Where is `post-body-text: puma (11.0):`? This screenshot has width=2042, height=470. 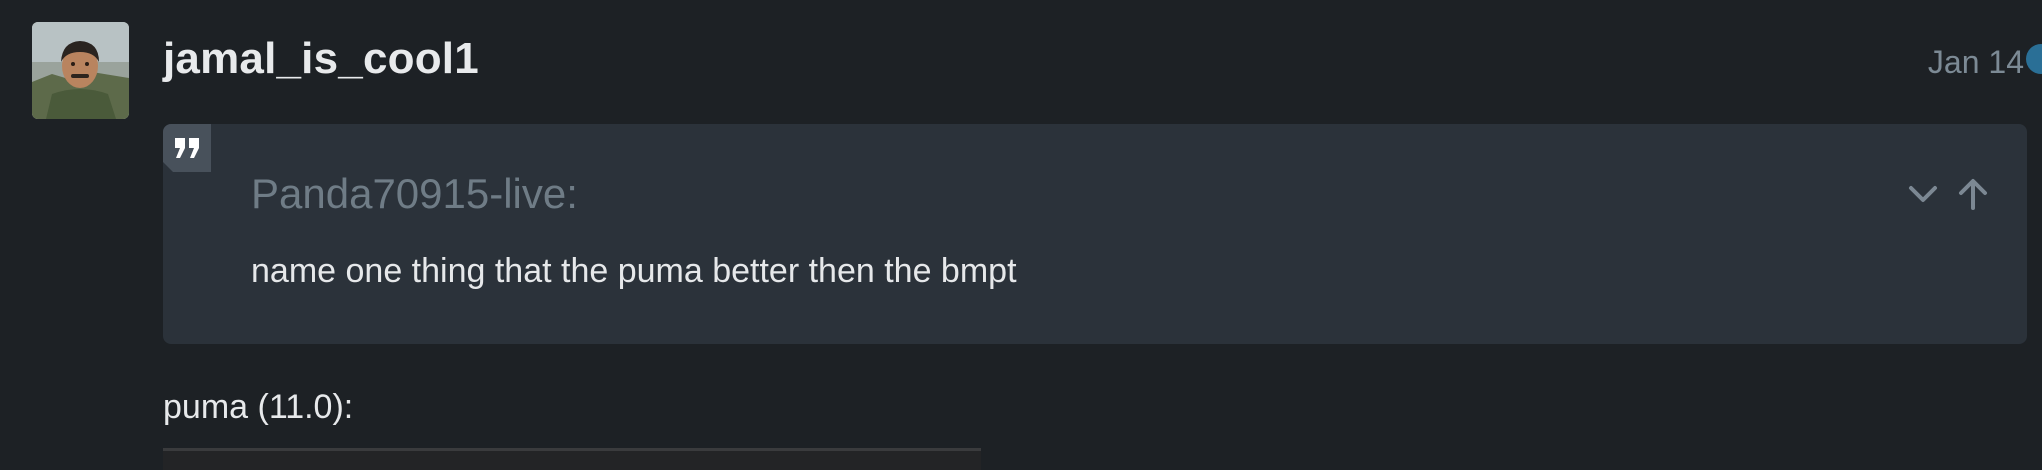 post-body-text: puma (11.0): is located at coordinates (258, 407).